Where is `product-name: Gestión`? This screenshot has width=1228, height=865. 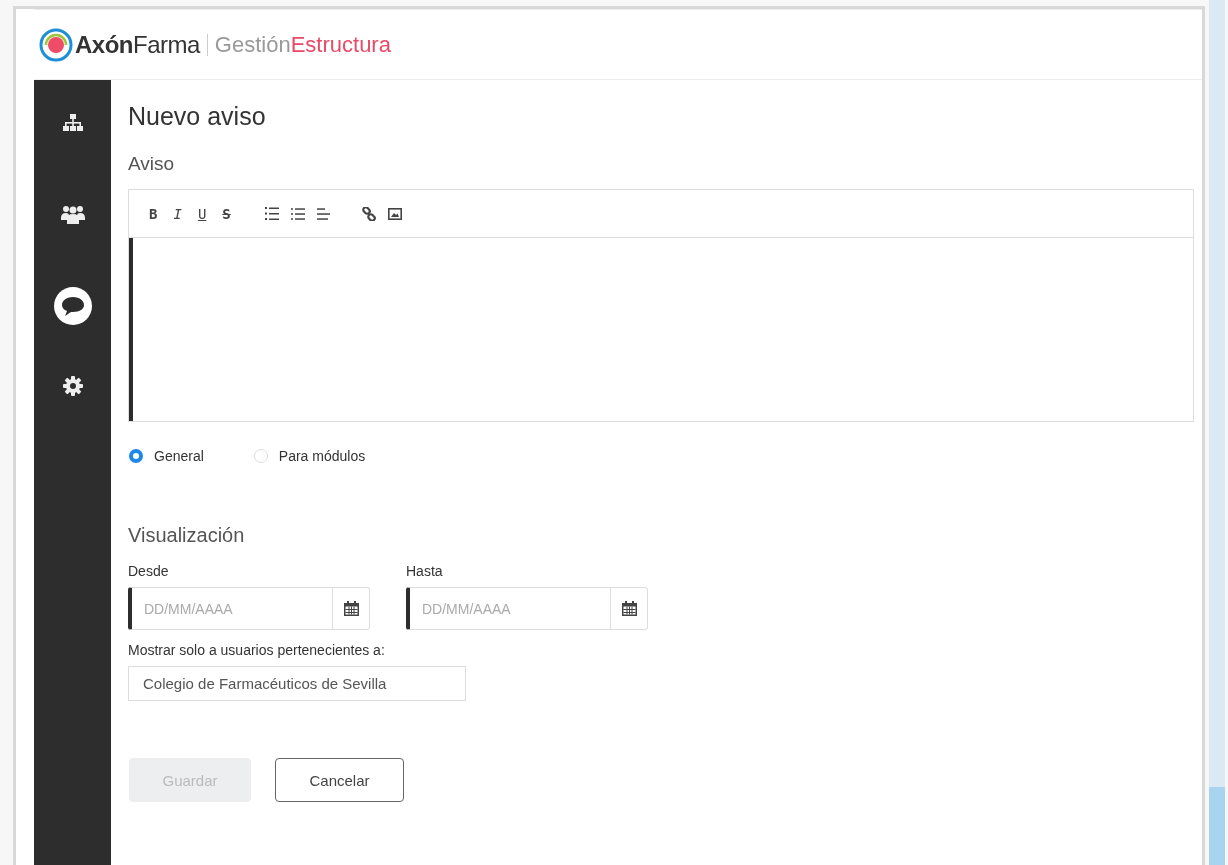 product-name: Gestión is located at coordinates (252, 44).